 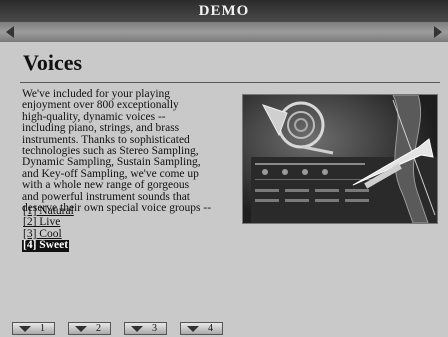 I want to click on page-title: Voices, so click(x=53, y=62).